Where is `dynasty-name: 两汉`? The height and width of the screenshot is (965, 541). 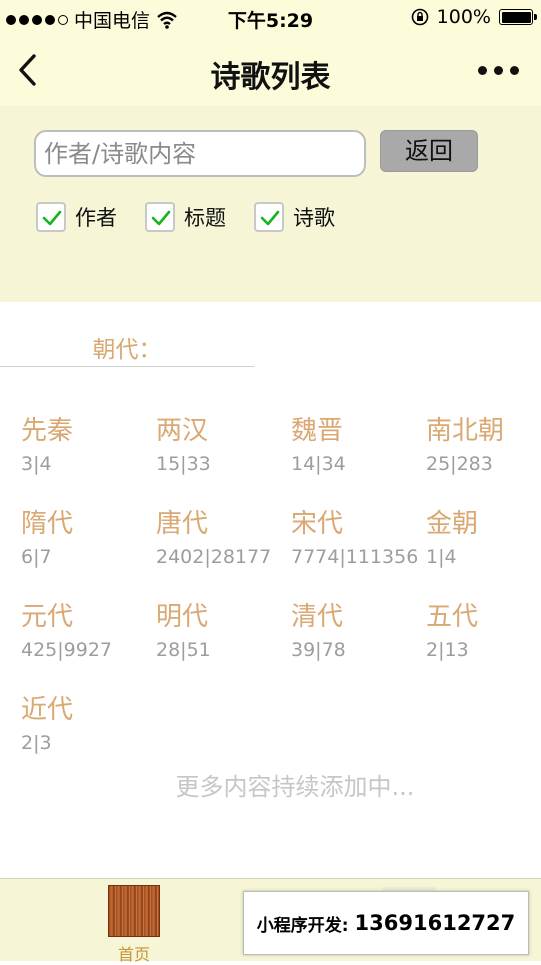
dynasty-name: 两汉 is located at coordinates (182, 431).